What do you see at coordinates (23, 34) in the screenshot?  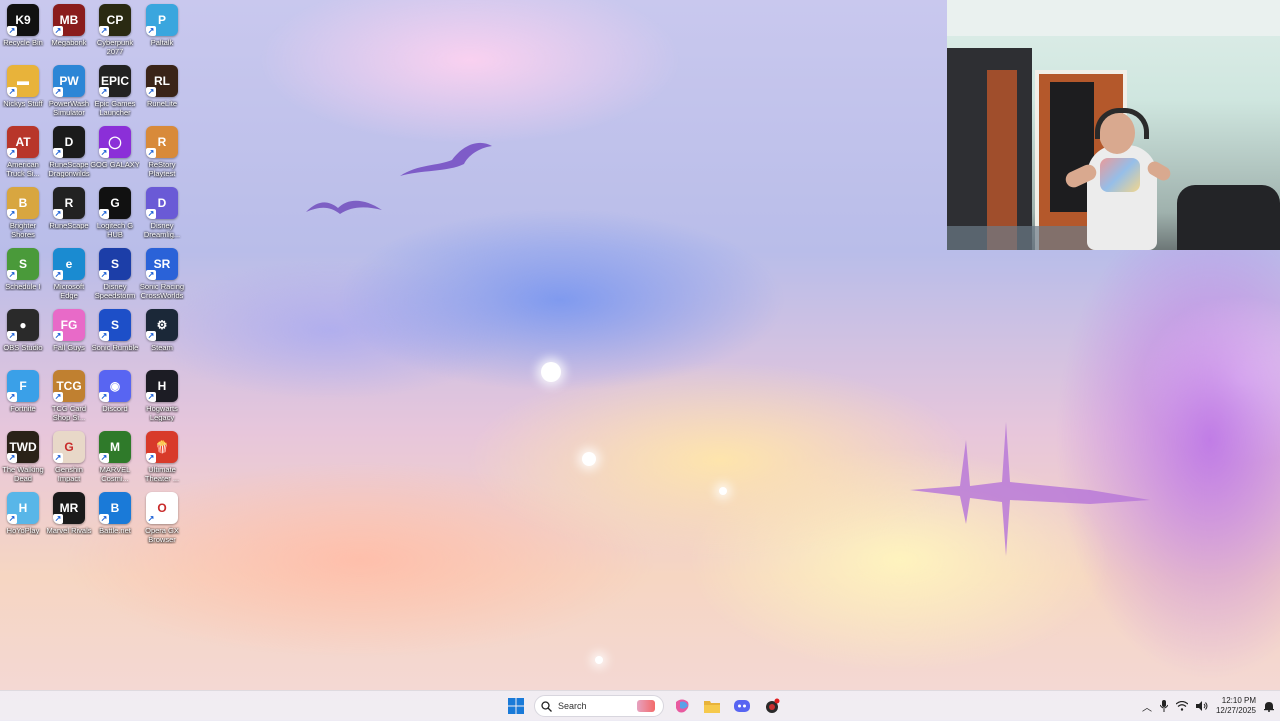 I see `desktop-icon: K9 ↗ Recycle Bin` at bounding box center [23, 34].